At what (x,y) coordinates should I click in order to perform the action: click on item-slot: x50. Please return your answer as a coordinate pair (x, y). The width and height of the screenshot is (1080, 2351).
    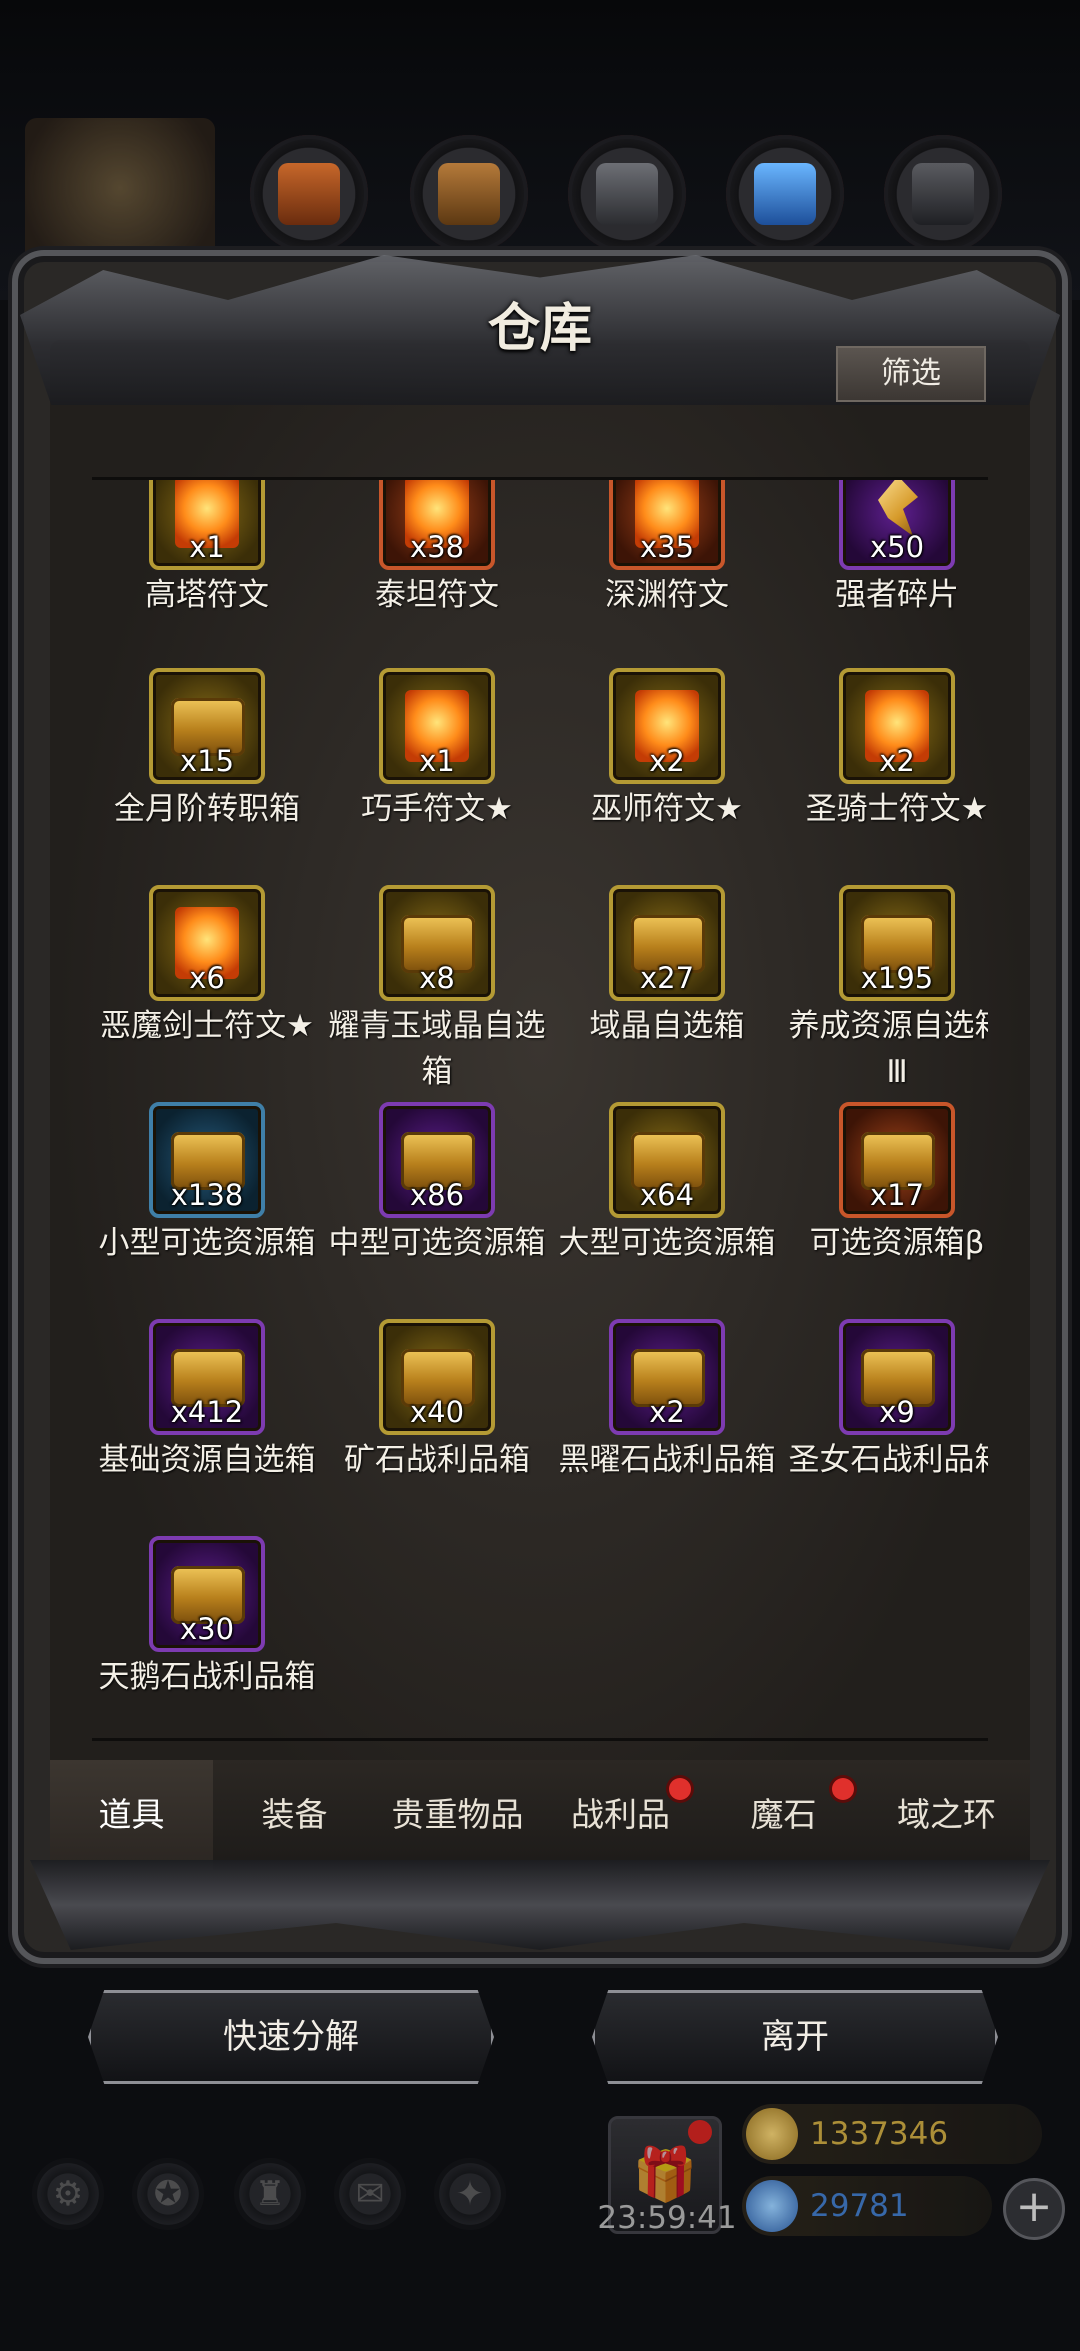
    Looking at the image, I should click on (897, 525).